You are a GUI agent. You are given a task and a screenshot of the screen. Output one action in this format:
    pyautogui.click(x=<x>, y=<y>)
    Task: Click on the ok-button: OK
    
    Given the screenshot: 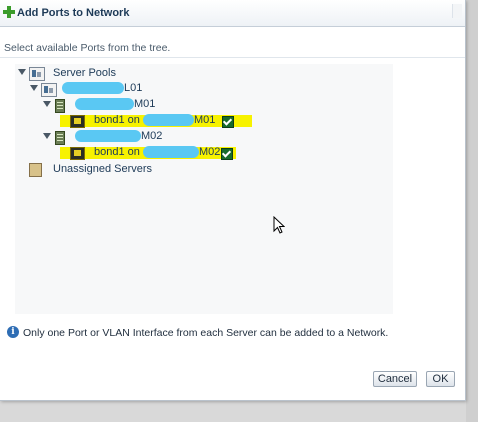 What is the action you would take?
    pyautogui.click(x=440, y=379)
    